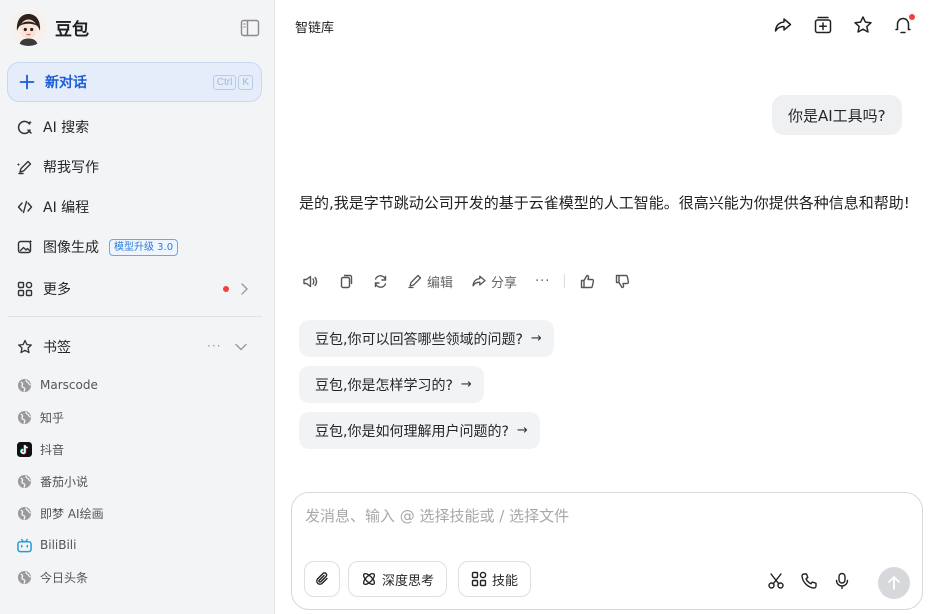  I want to click on bookmark-label: BiliBili, so click(58, 545).